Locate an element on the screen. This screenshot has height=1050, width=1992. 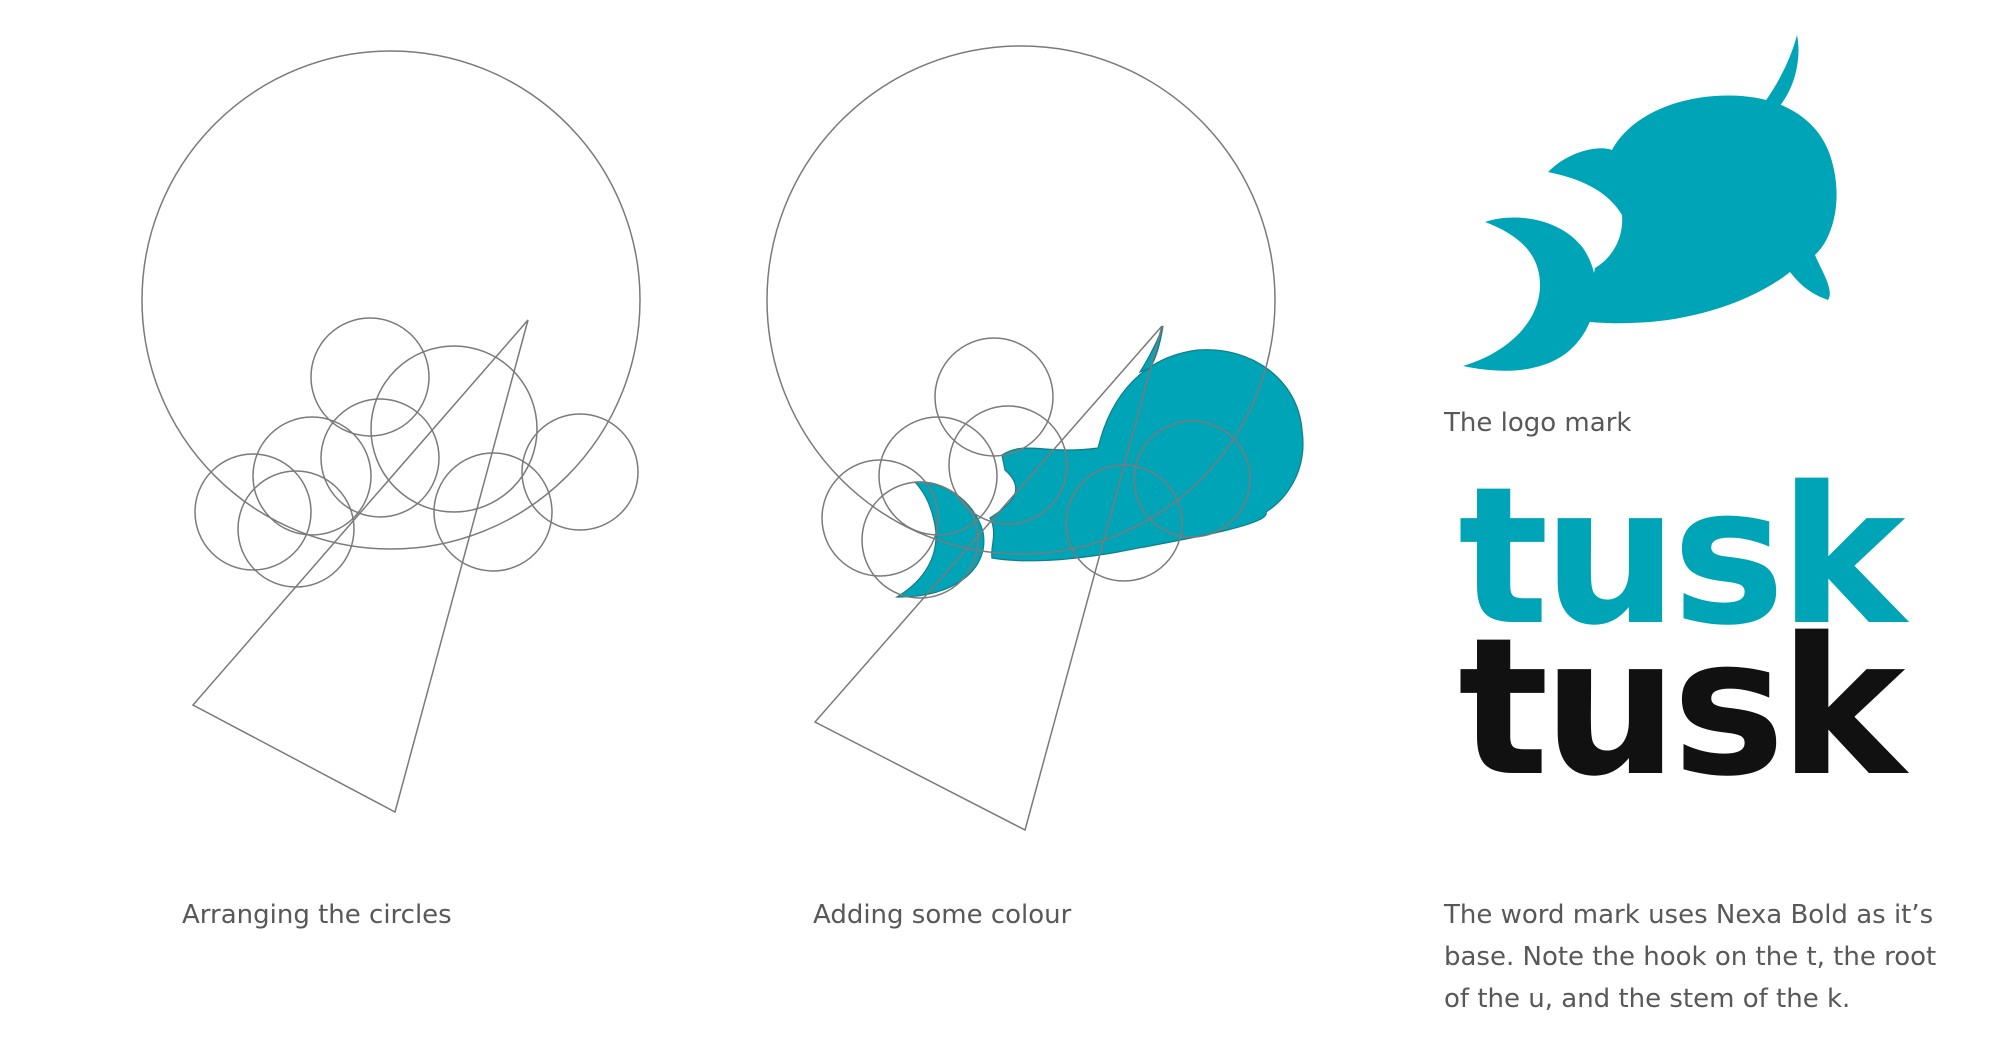
construction-big-circle is located at coordinates (391, 300).